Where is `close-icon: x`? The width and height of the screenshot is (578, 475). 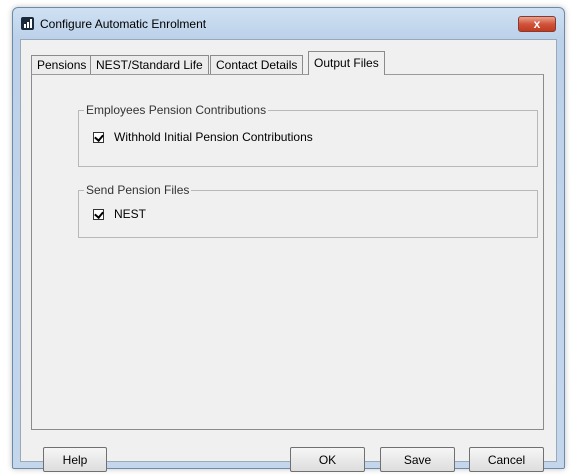 close-icon: x is located at coordinates (537, 24).